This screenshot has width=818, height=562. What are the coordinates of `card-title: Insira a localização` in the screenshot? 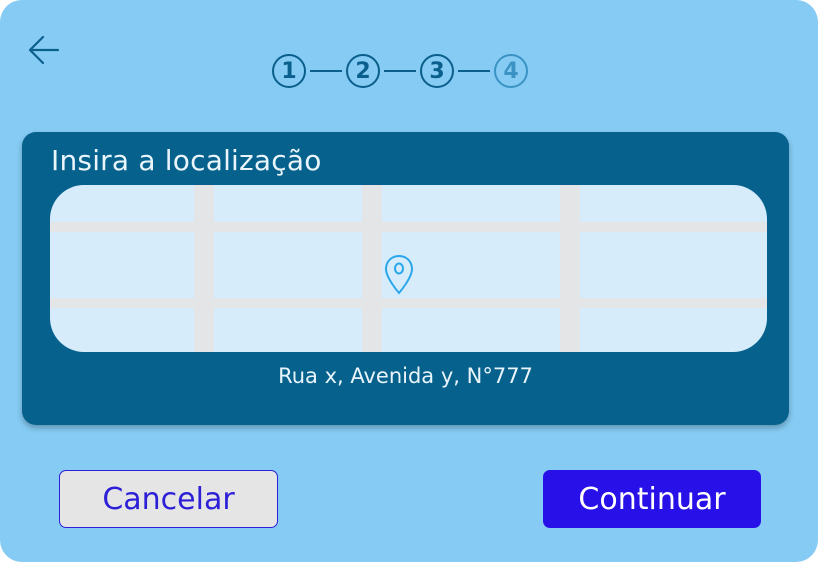 It's located at (186, 160).